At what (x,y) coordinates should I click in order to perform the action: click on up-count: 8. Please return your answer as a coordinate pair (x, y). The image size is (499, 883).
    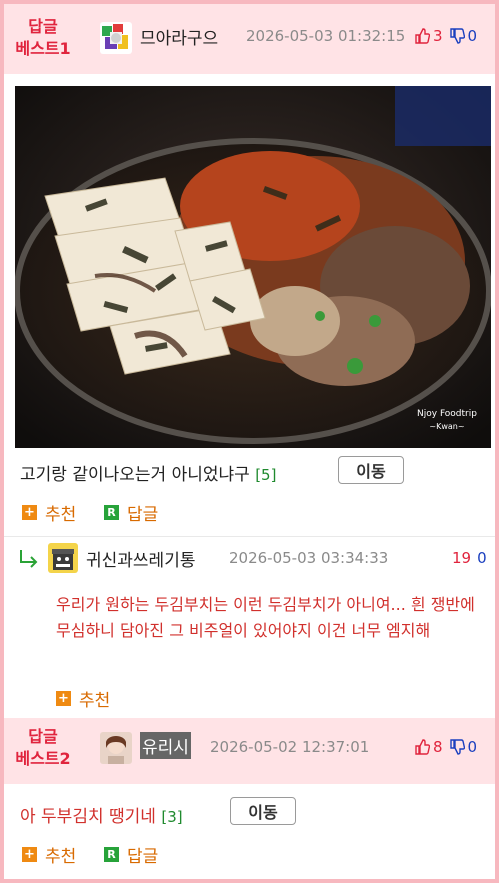
    Looking at the image, I should click on (438, 747).